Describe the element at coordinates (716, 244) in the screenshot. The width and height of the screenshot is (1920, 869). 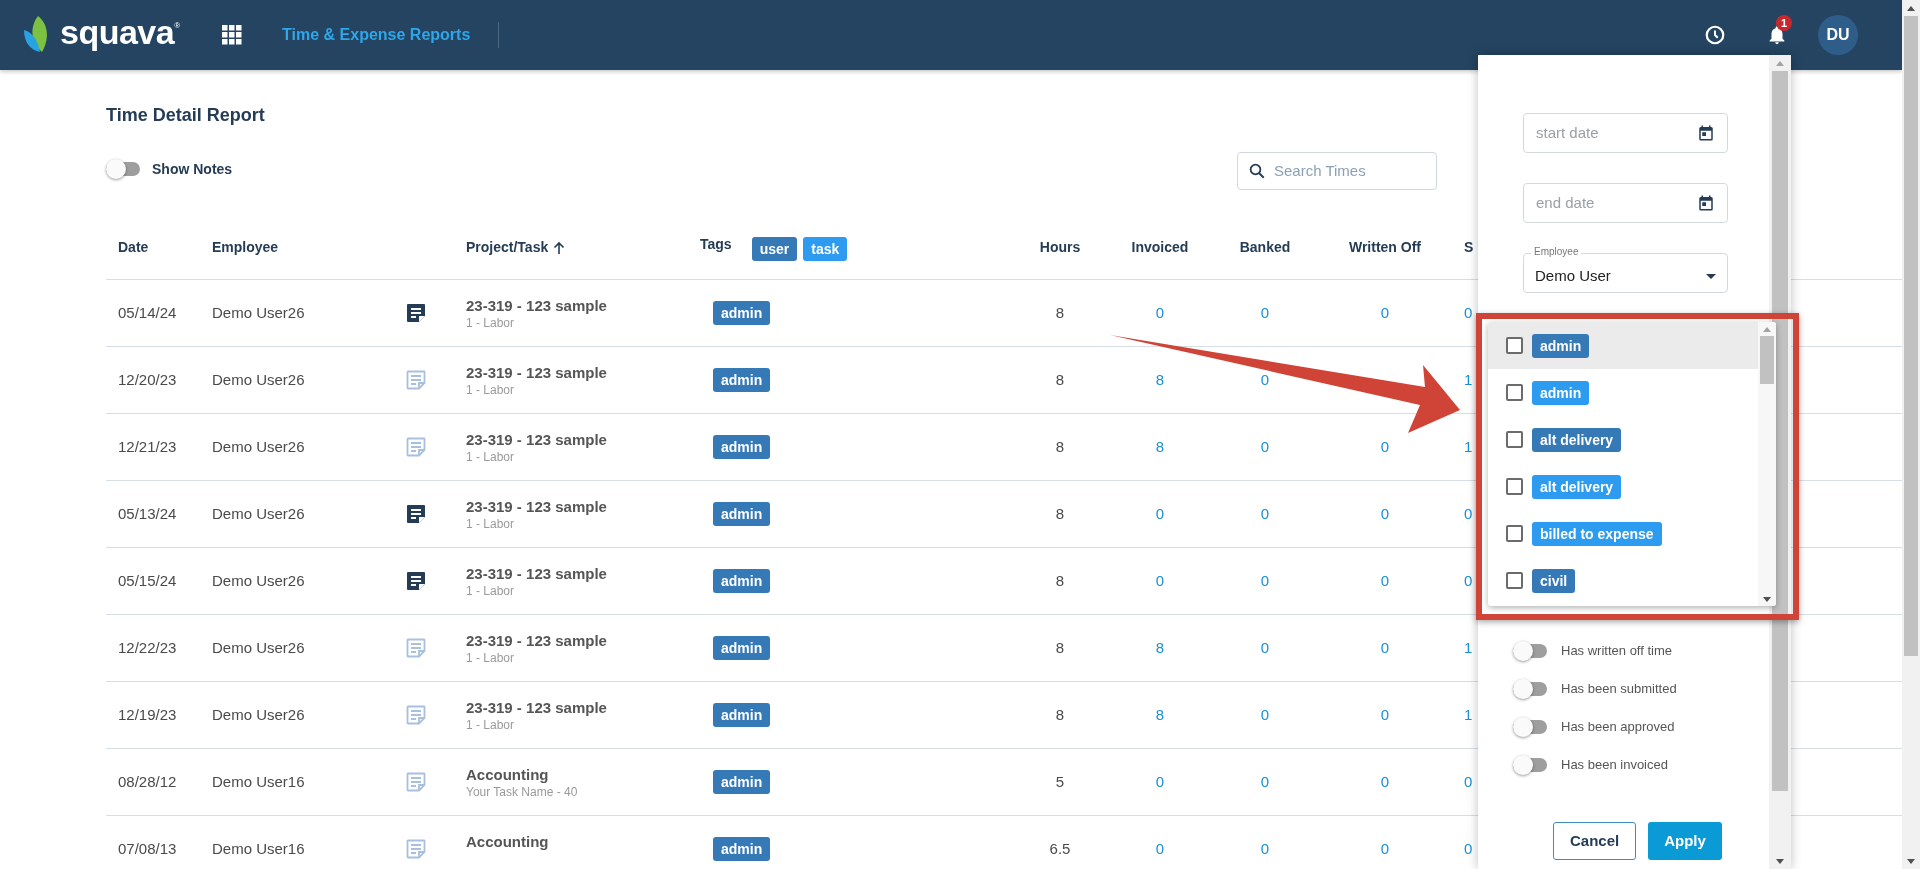
I see `column-header: Tags` at that location.